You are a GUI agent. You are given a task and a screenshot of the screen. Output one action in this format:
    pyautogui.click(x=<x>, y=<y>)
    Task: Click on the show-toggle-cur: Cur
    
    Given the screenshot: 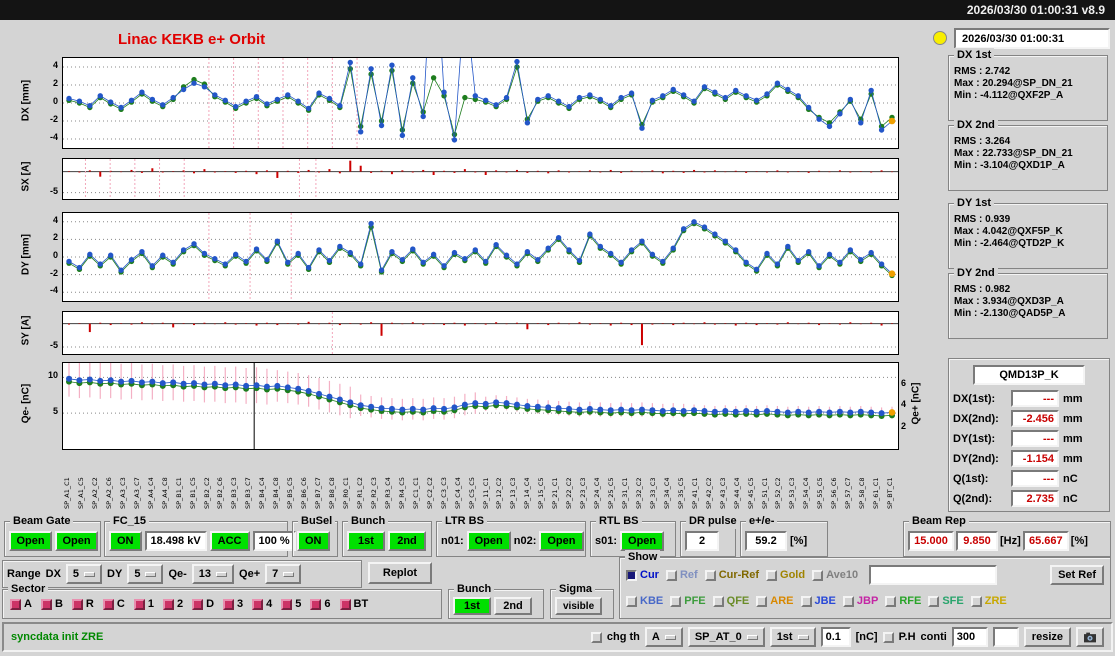 What is the action you would take?
    pyautogui.click(x=642, y=575)
    